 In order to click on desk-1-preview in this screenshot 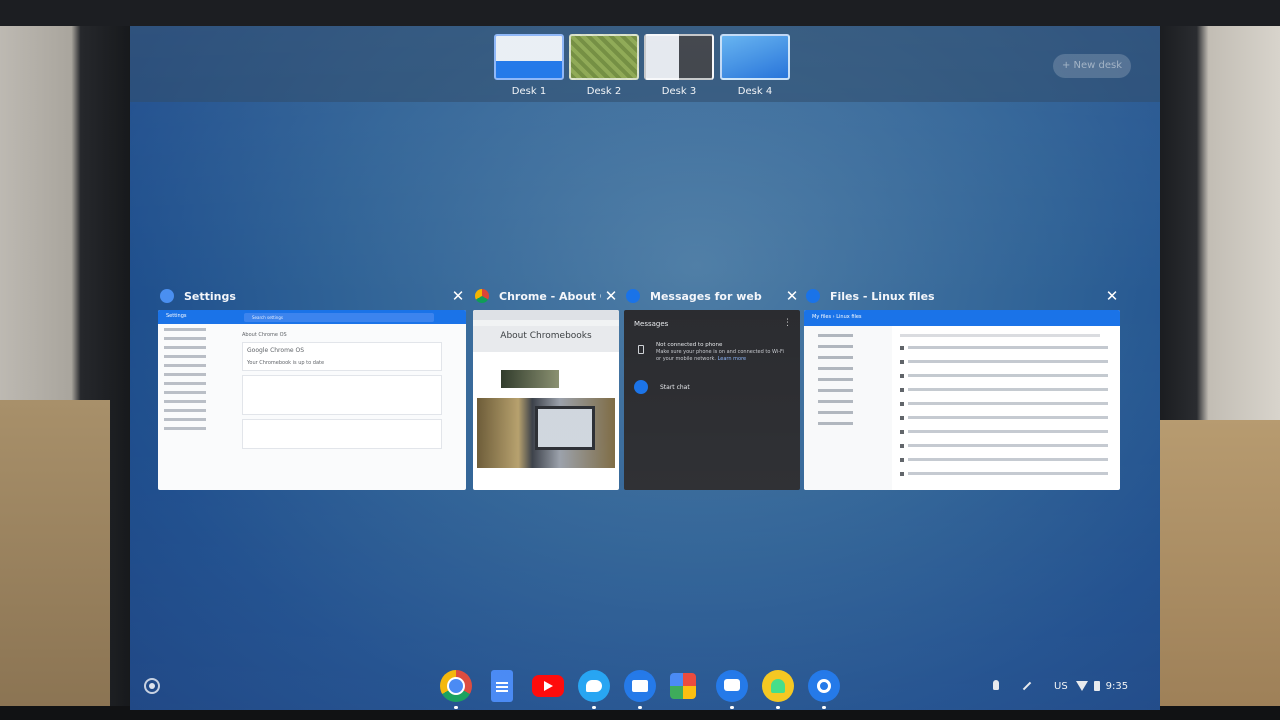, I will do `click(529, 57)`.